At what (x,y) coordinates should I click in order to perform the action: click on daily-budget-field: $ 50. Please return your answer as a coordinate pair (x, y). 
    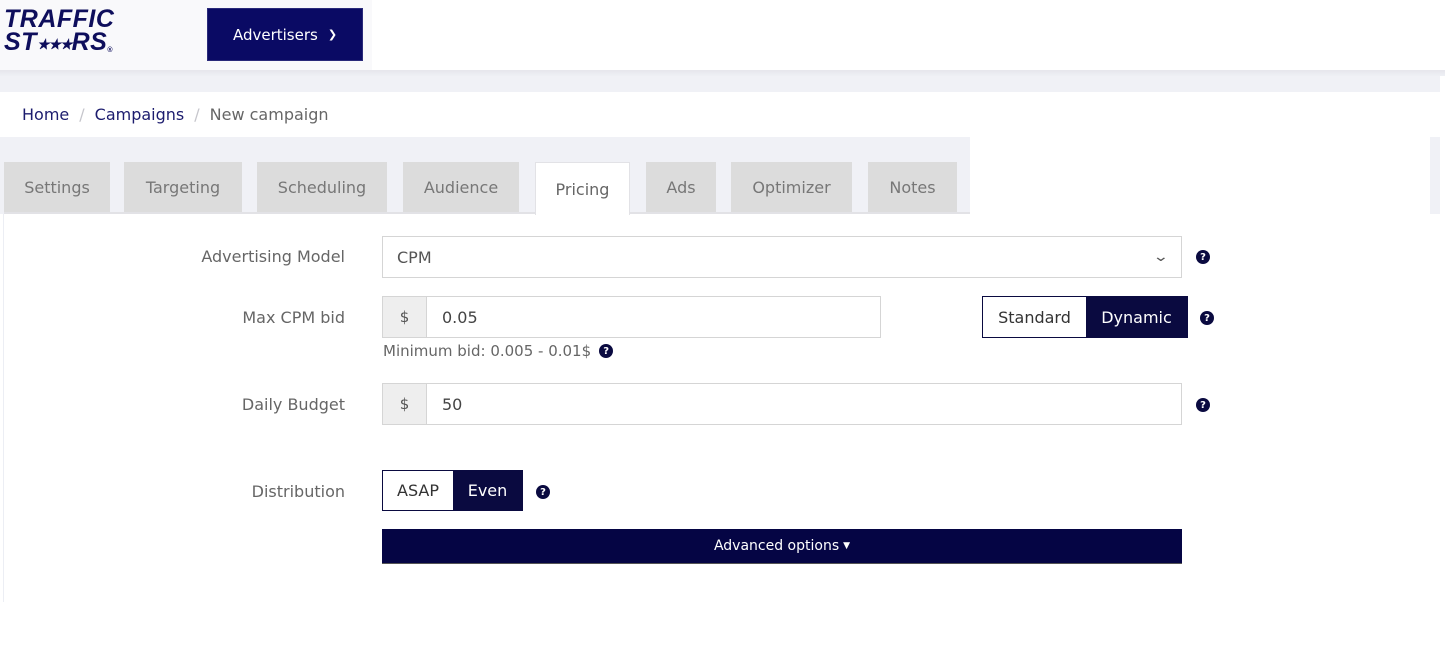
    Looking at the image, I should click on (782, 404).